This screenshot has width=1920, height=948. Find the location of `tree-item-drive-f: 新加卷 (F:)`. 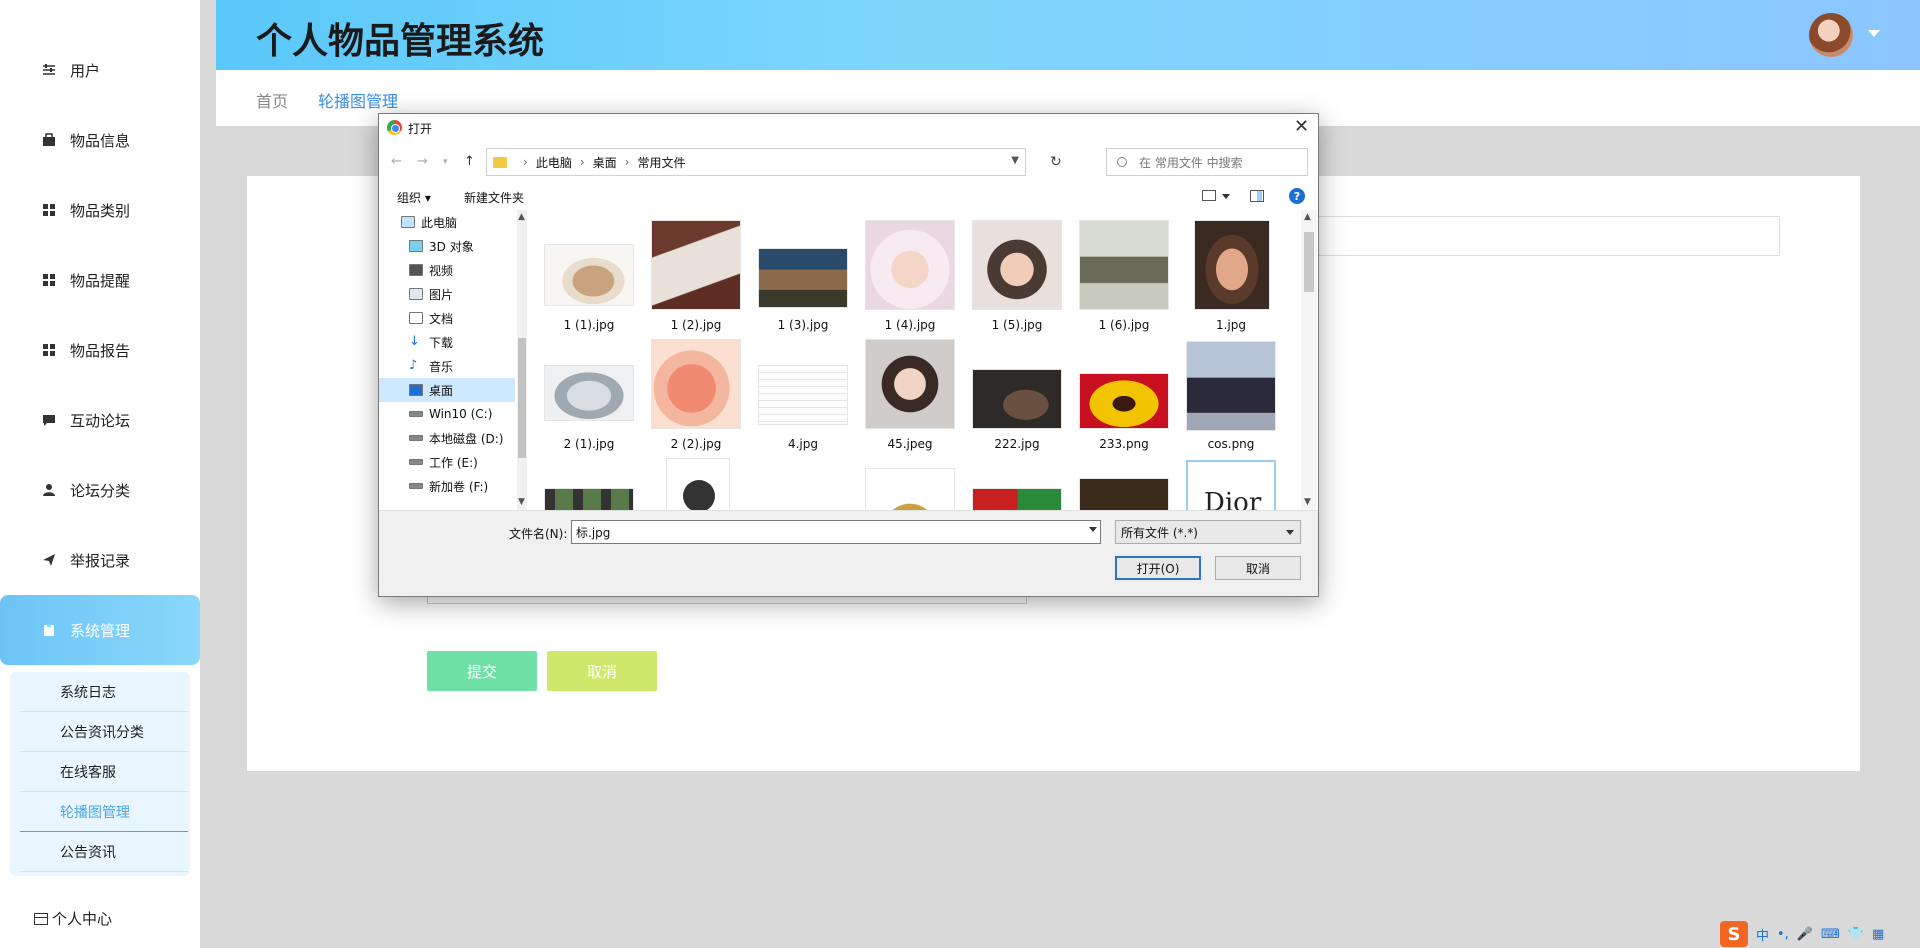

tree-item-drive-f: 新加卷 (F:) is located at coordinates (447, 486).